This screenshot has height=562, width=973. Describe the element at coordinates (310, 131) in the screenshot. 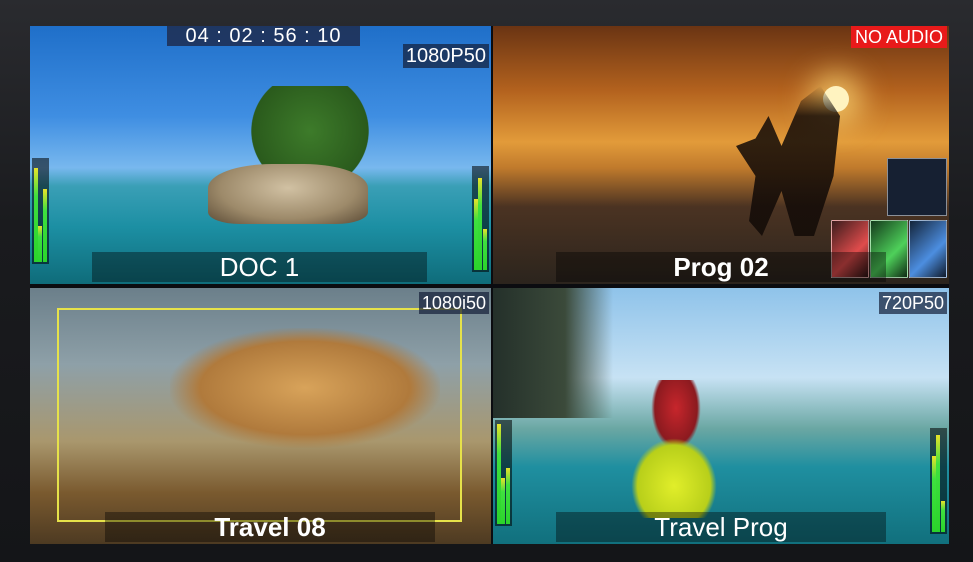

I see `scene-tree` at that location.